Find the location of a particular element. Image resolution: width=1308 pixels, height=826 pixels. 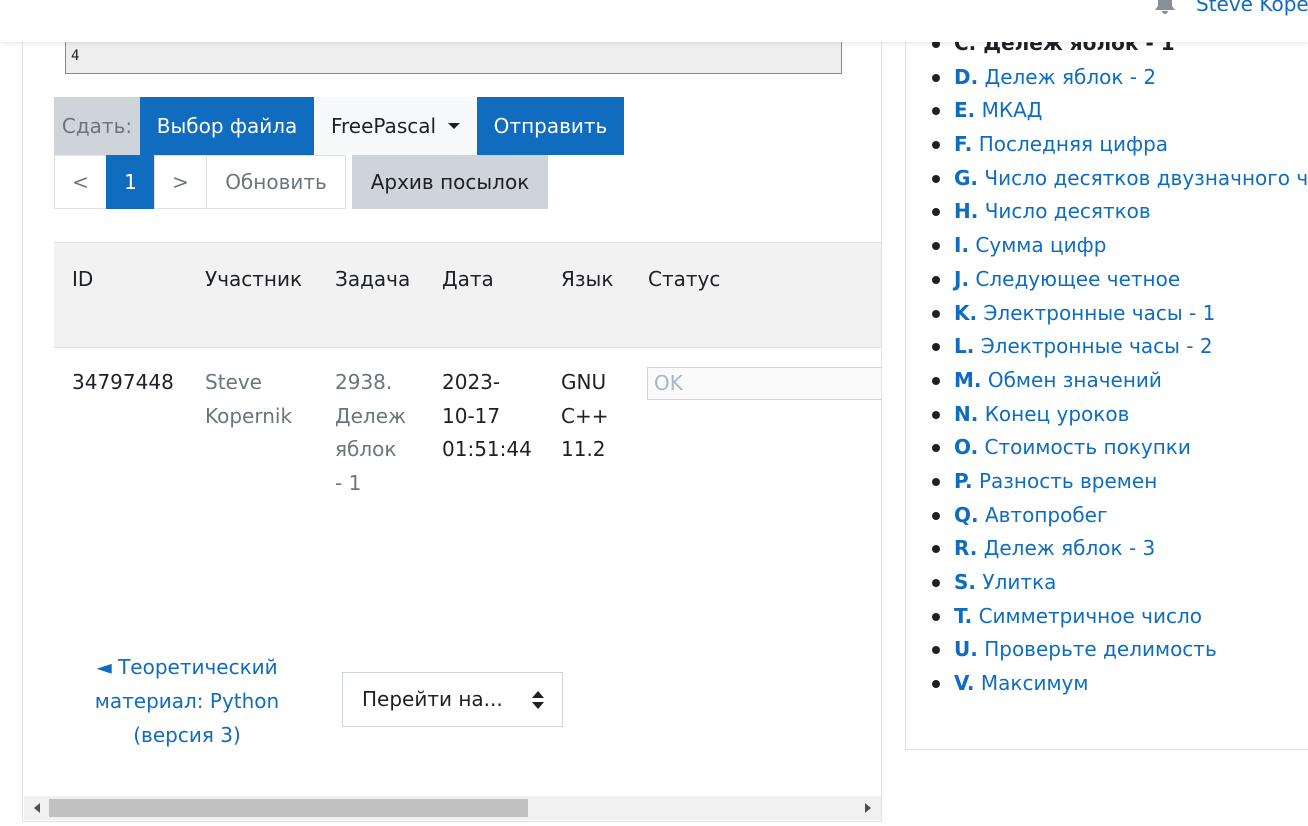

problem-letter: M. is located at coordinates (968, 379).